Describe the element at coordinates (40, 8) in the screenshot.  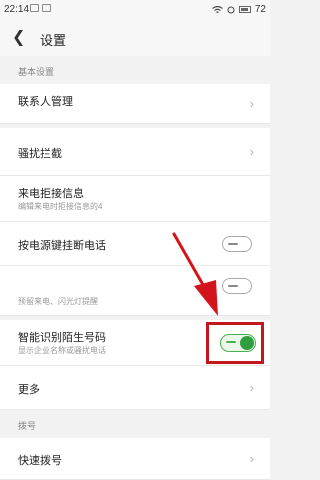
I see `notification-icons` at that location.